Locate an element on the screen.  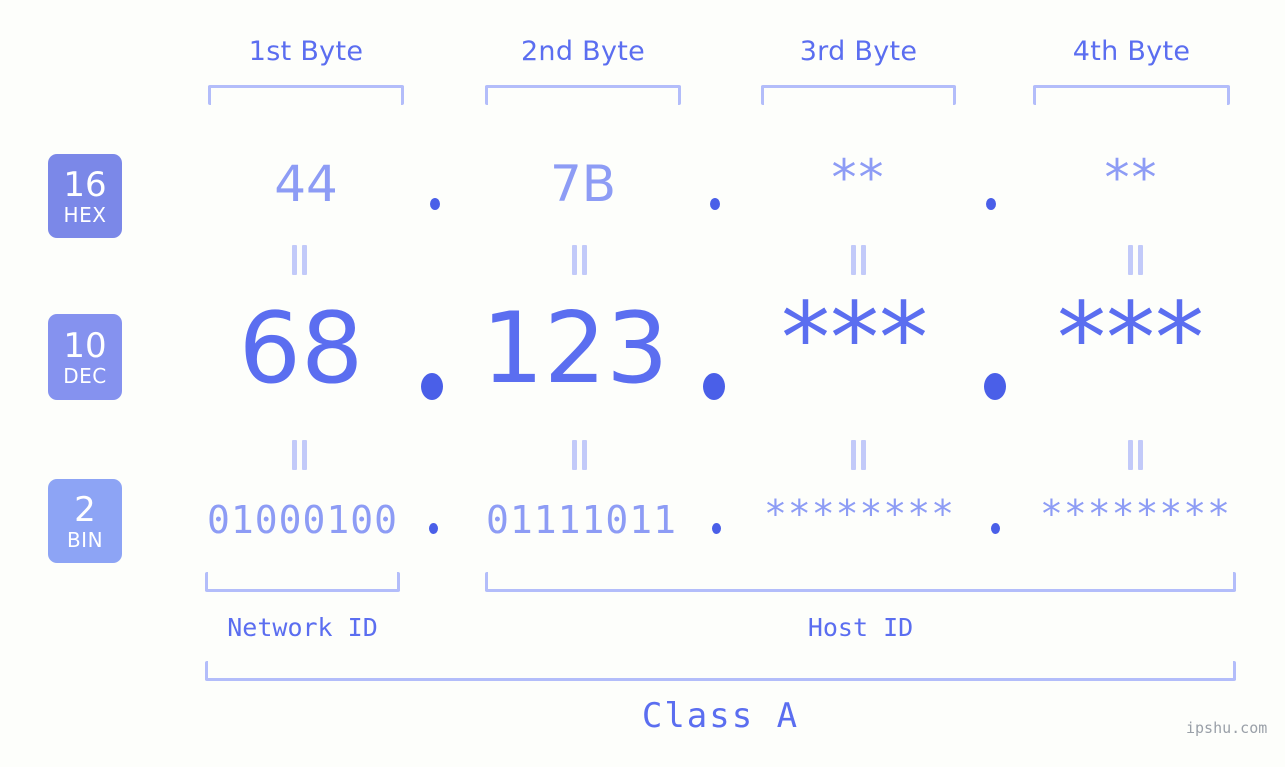
dec-byte-1: 68 is located at coordinates (301, 349).